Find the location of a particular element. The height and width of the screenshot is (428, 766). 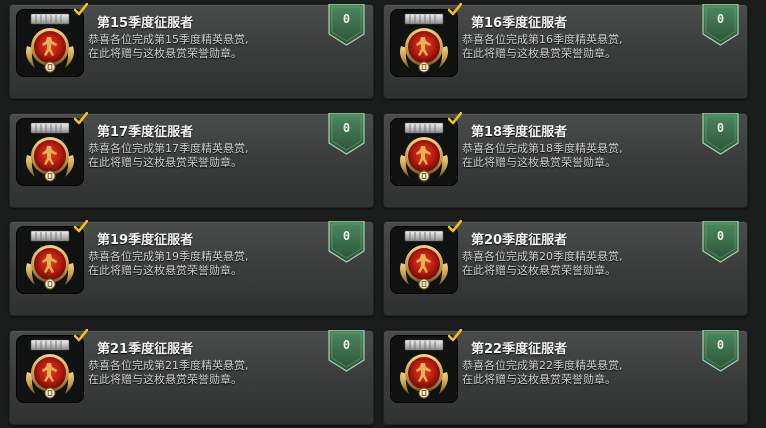

description-line: 恭喜各位完成第17季度精英悬赏, is located at coordinates (168, 148).